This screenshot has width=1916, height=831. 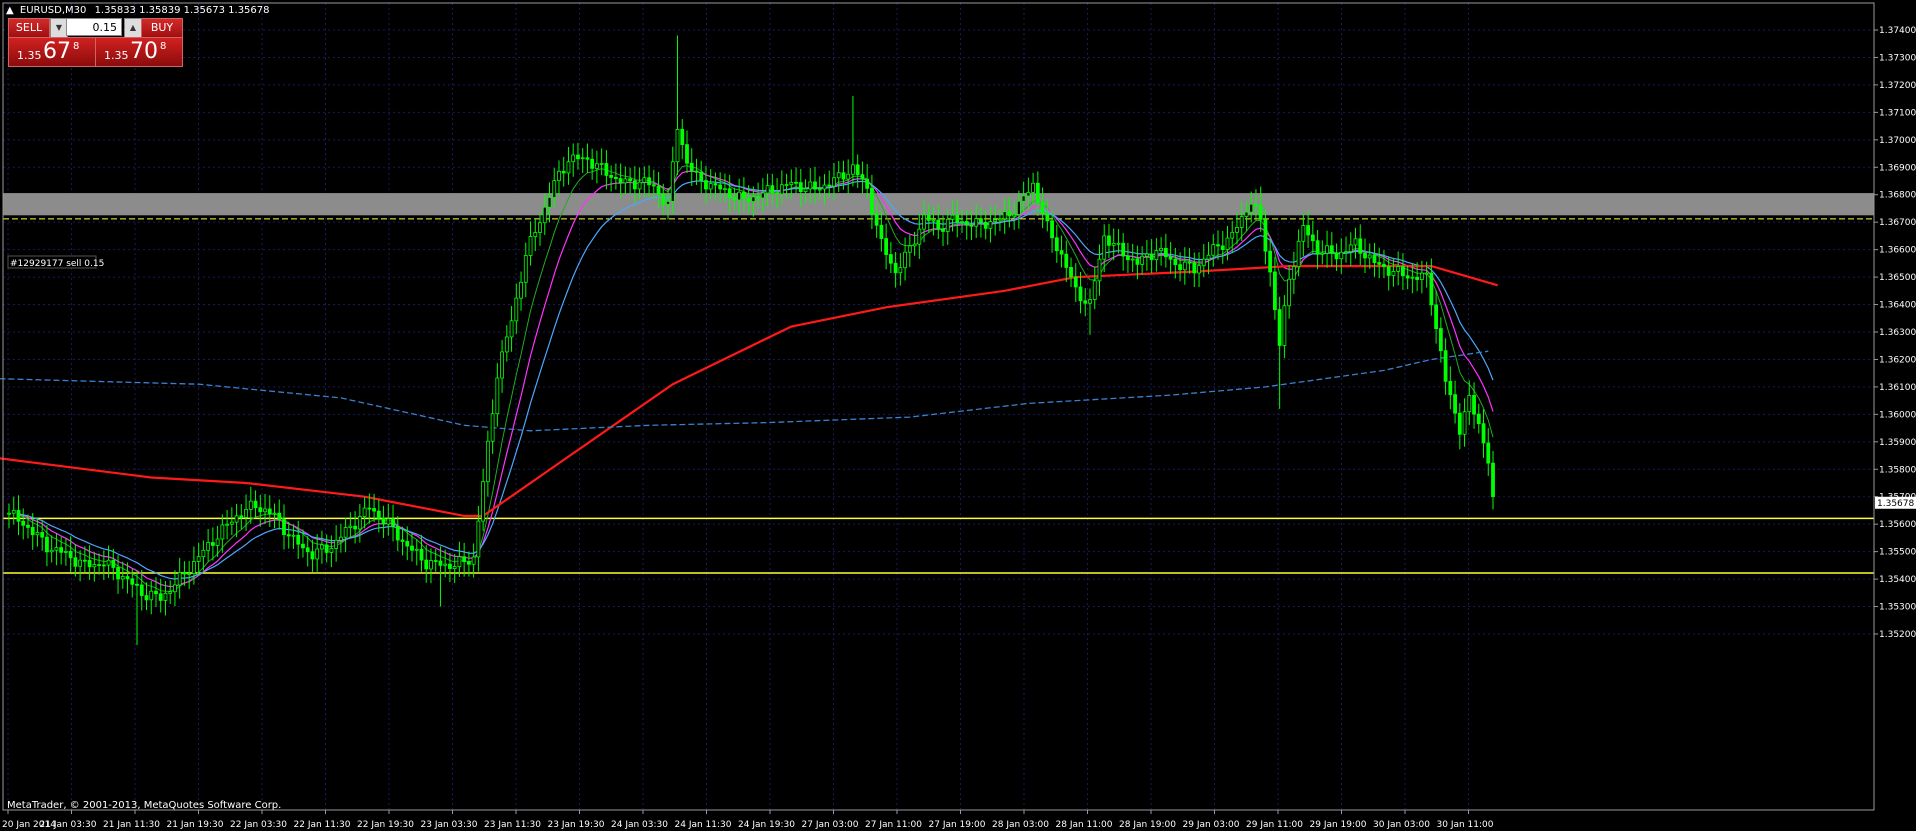 What do you see at coordinates (385, 825) in the screenshot?
I see `x-tick-label: 22 Jan 19:30` at bounding box center [385, 825].